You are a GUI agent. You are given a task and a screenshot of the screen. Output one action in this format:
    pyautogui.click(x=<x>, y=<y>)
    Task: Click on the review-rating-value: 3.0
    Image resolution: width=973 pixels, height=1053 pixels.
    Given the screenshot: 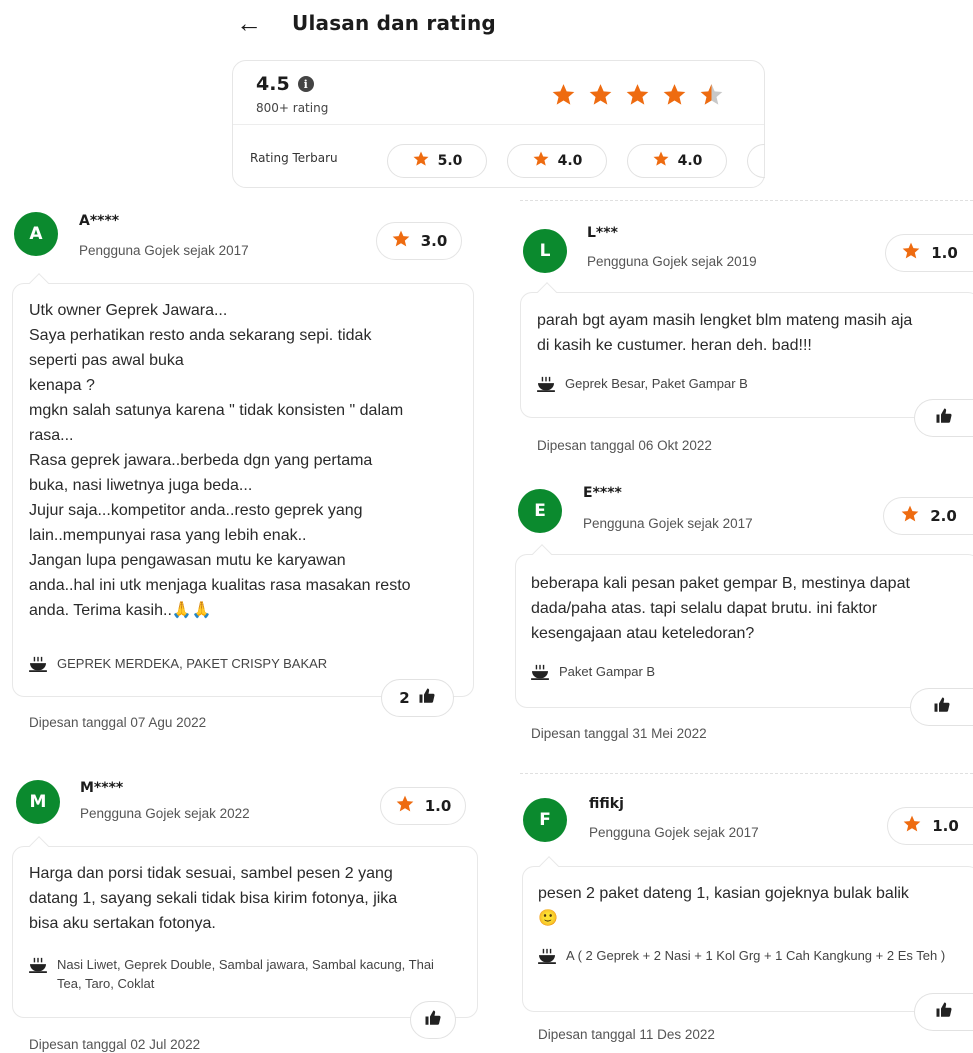 What is the action you would take?
    pyautogui.click(x=434, y=241)
    